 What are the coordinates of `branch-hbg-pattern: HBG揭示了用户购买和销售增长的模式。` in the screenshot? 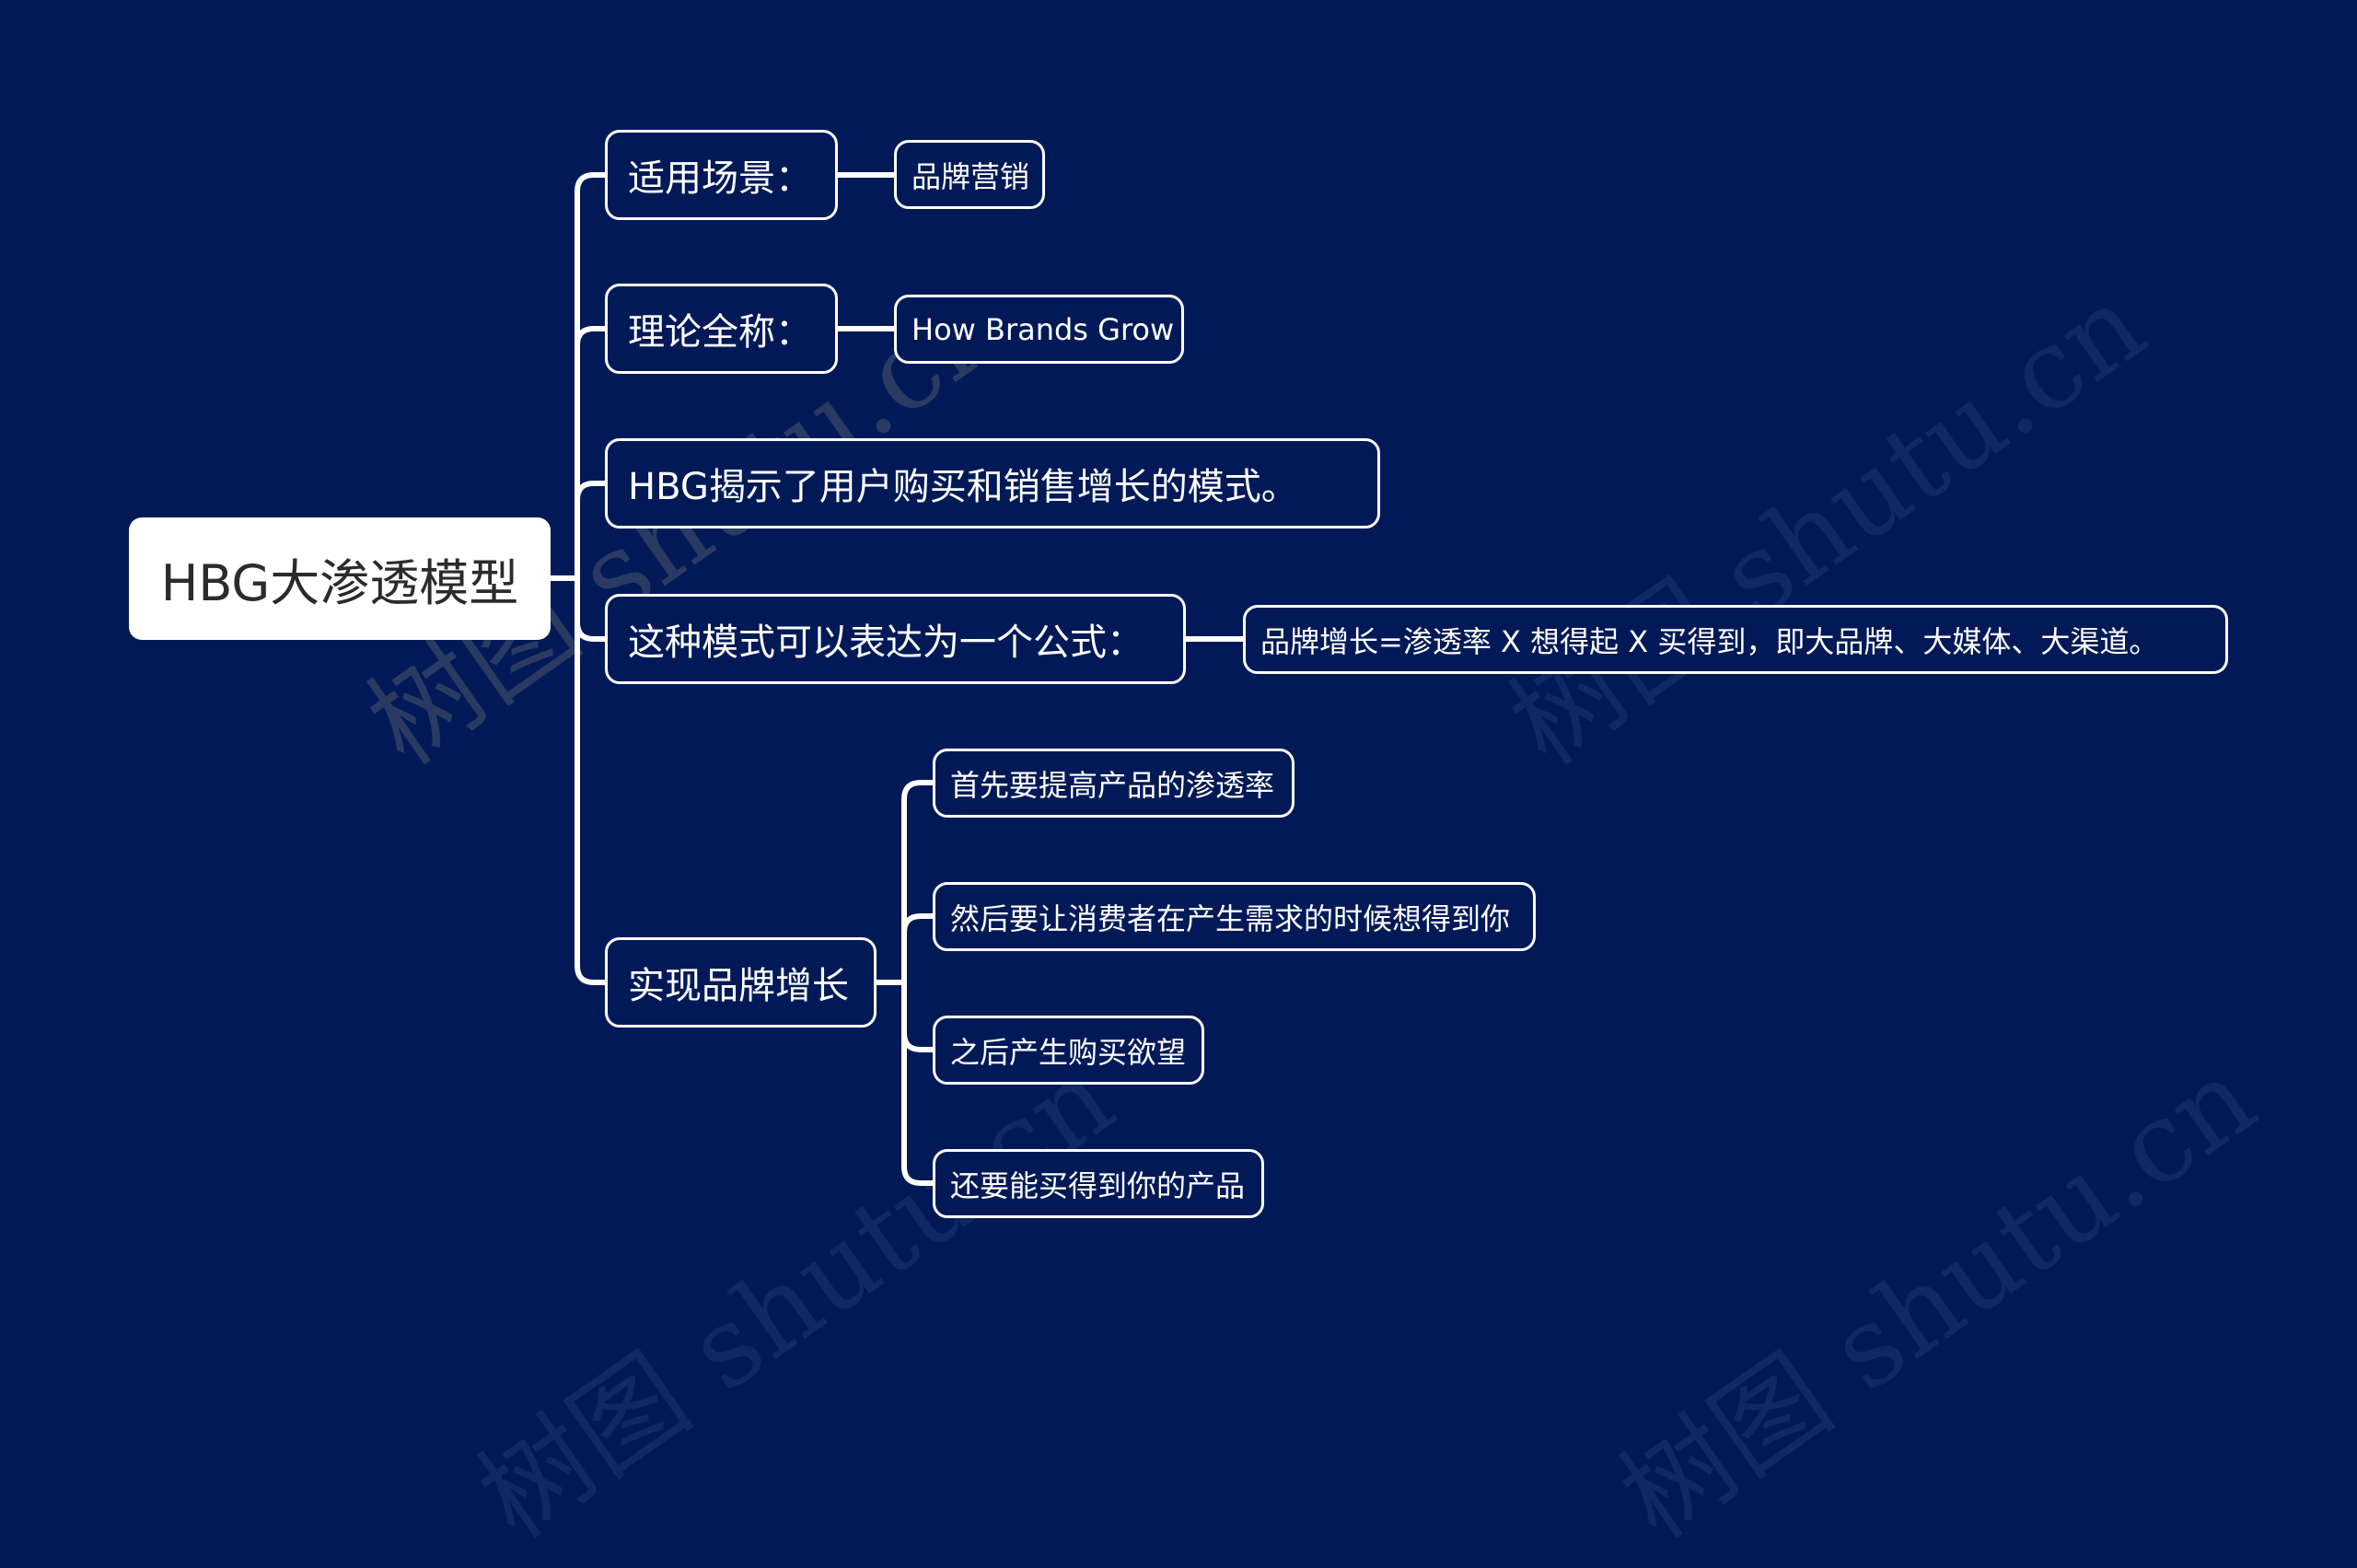 It's located at (992, 483).